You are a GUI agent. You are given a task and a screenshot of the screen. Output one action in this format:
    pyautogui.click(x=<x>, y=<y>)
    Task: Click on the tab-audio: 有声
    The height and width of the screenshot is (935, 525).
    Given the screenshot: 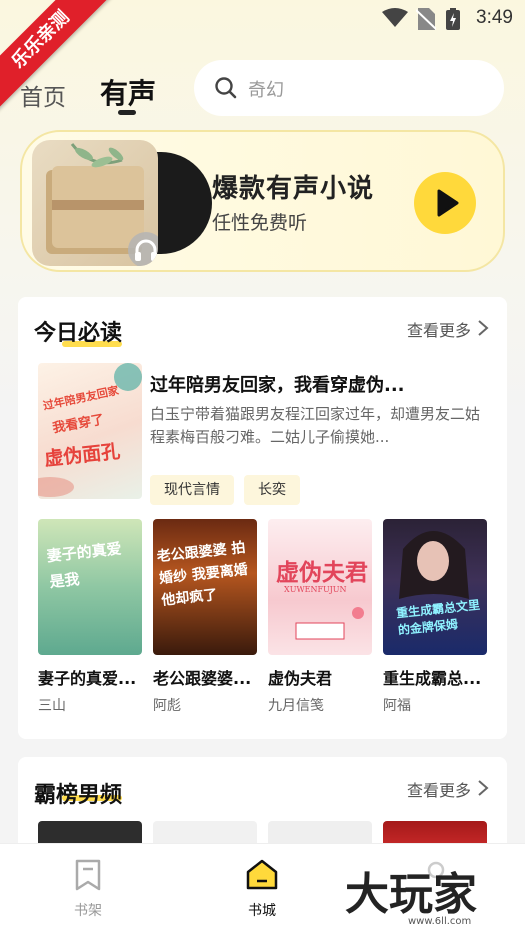 What is the action you would take?
    pyautogui.click(x=128, y=92)
    